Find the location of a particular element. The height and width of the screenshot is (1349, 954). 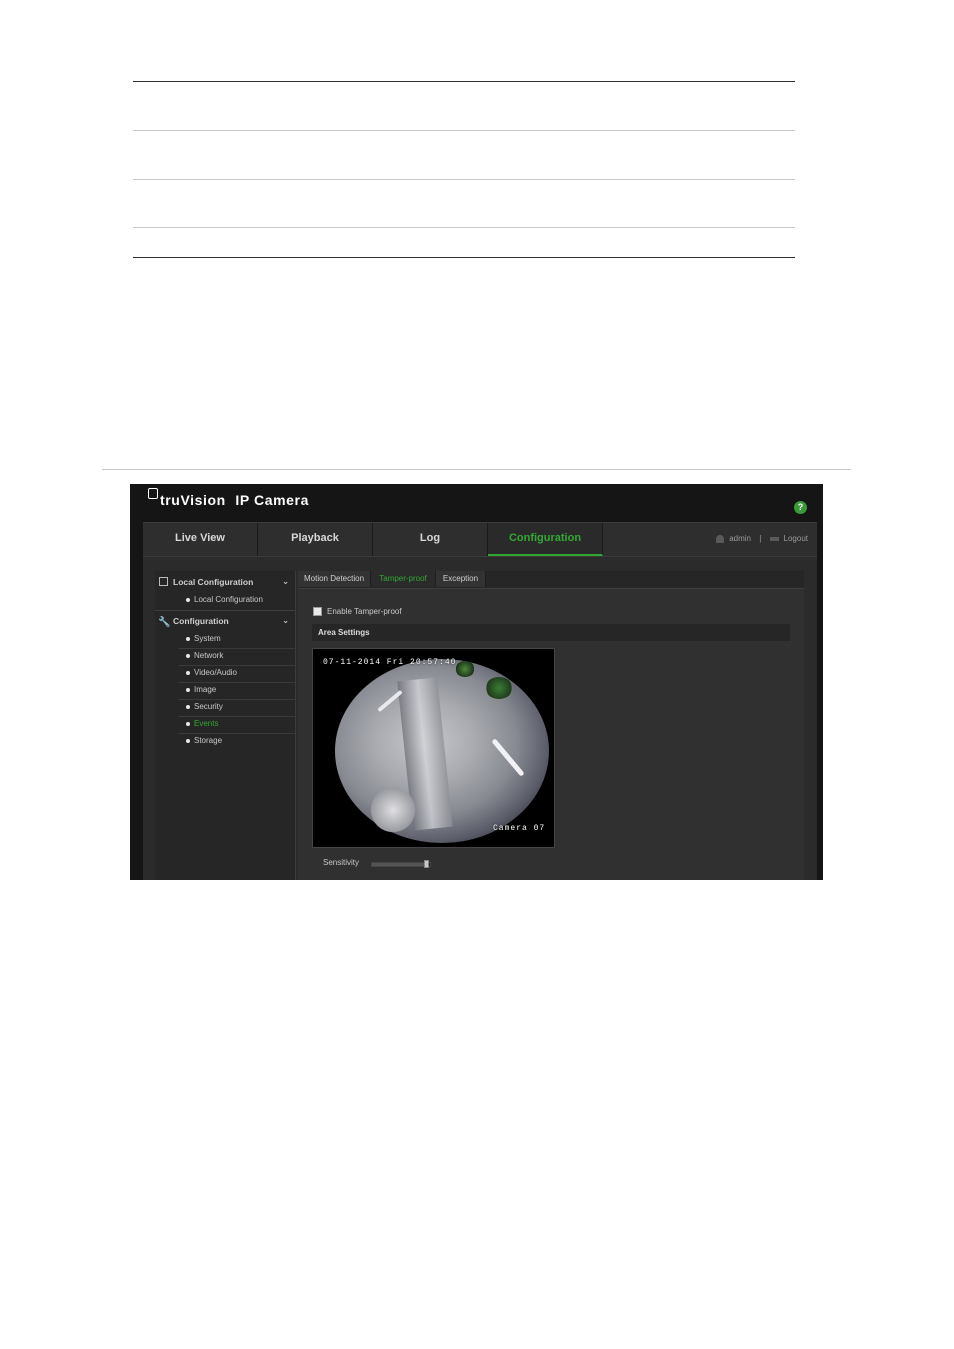

user-area: admin | Logout is located at coordinates (762, 539).